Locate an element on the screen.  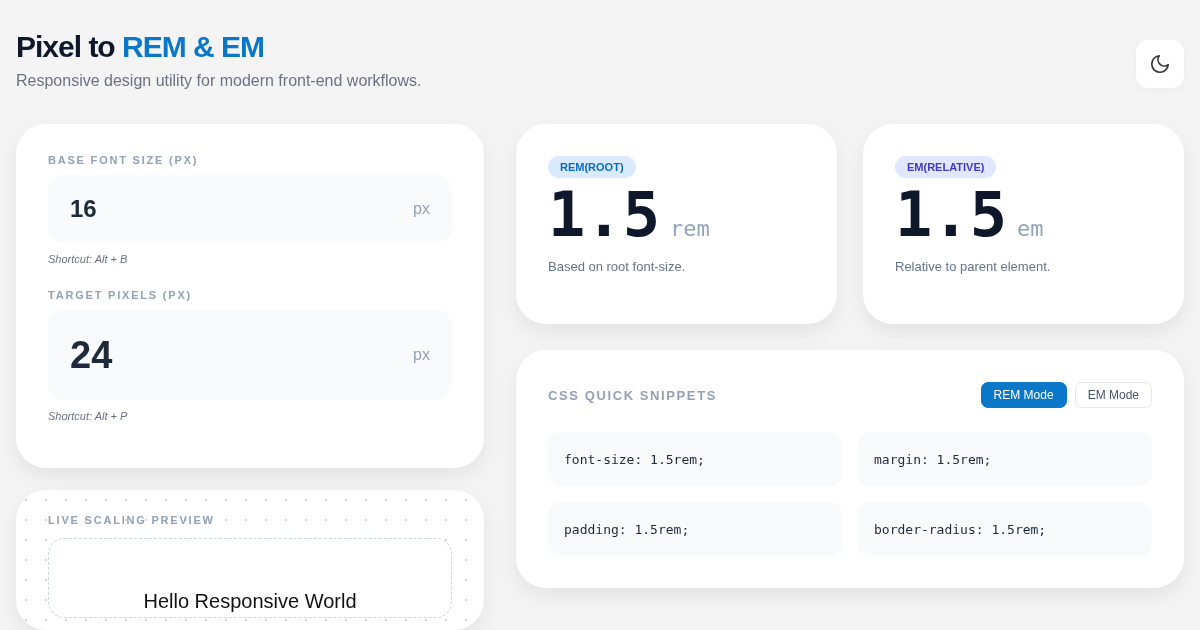
code-snippet: font-size: 1.5rem; is located at coordinates (695, 459).